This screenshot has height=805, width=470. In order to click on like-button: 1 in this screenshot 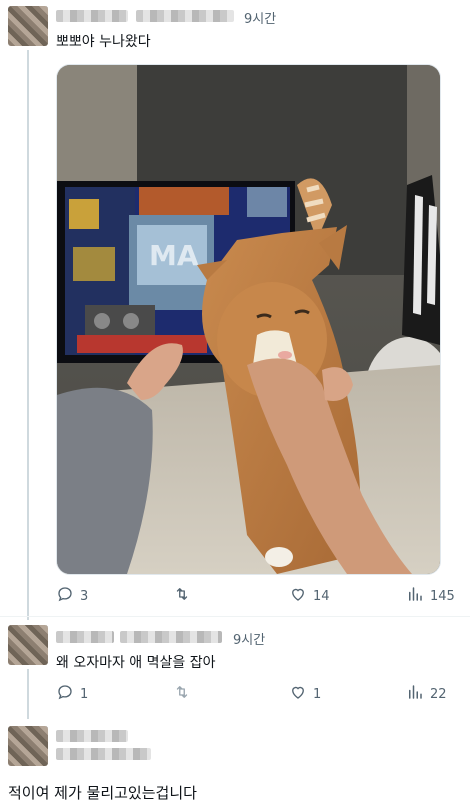, I will do `click(305, 694)`.